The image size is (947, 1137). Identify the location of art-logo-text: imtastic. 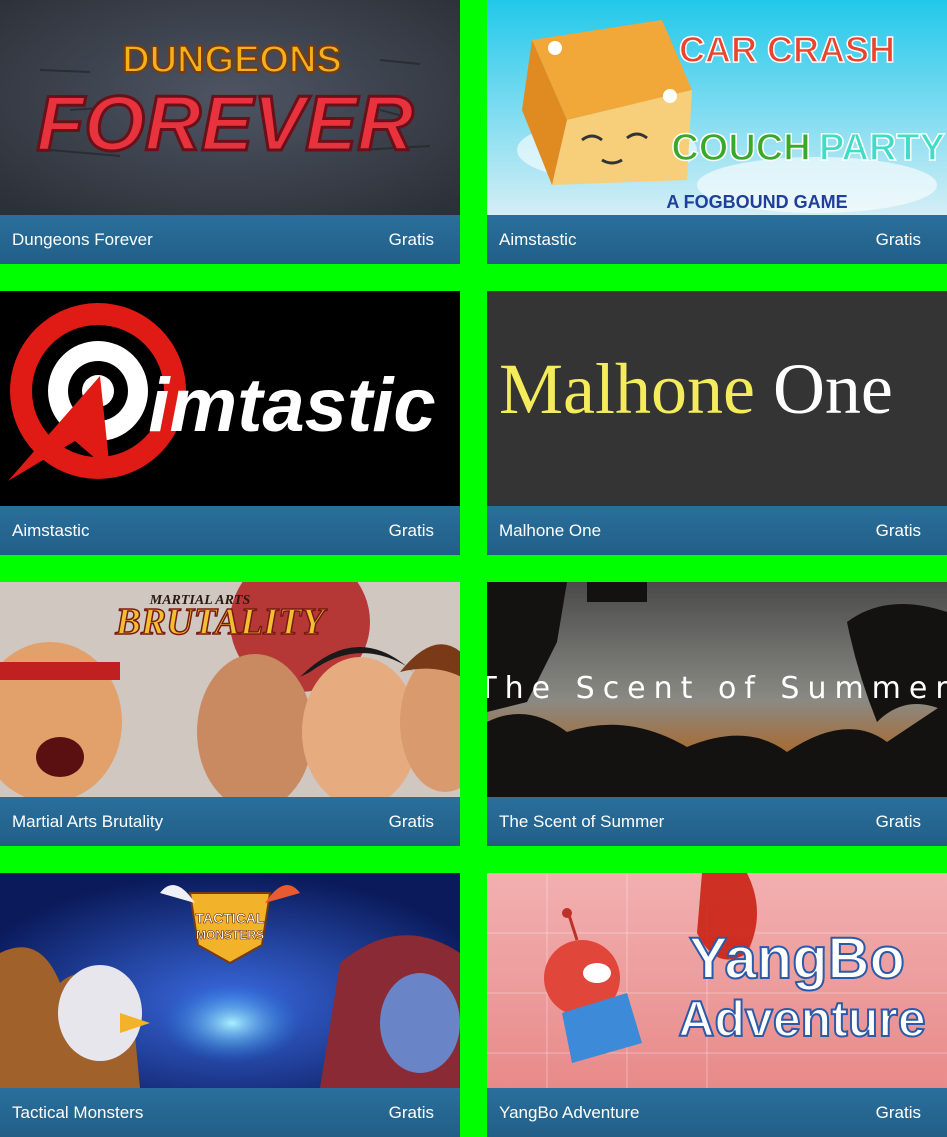
(291, 405).